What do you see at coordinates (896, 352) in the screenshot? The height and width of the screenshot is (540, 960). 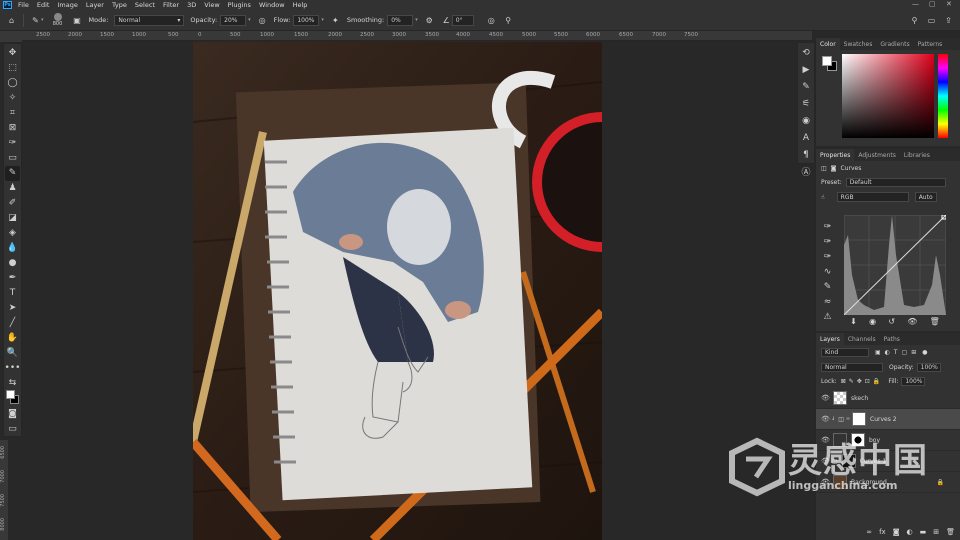 I see `filter-type-icon: T` at bounding box center [896, 352].